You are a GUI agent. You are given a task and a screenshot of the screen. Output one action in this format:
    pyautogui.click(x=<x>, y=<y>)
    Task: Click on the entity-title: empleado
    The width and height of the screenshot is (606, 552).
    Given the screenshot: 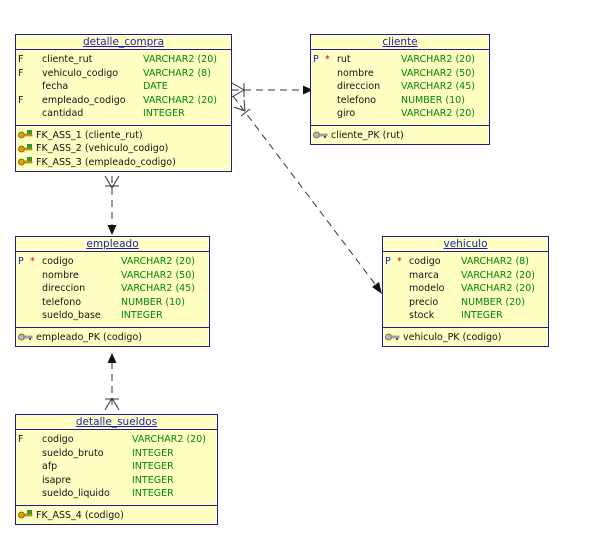 What is the action you would take?
    pyautogui.click(x=112, y=244)
    